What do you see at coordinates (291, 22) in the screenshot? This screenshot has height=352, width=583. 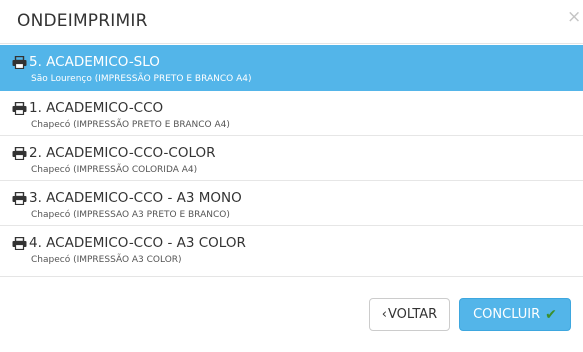 I see `dialog-header: ONDEIMPRIMIR ×` at bounding box center [291, 22].